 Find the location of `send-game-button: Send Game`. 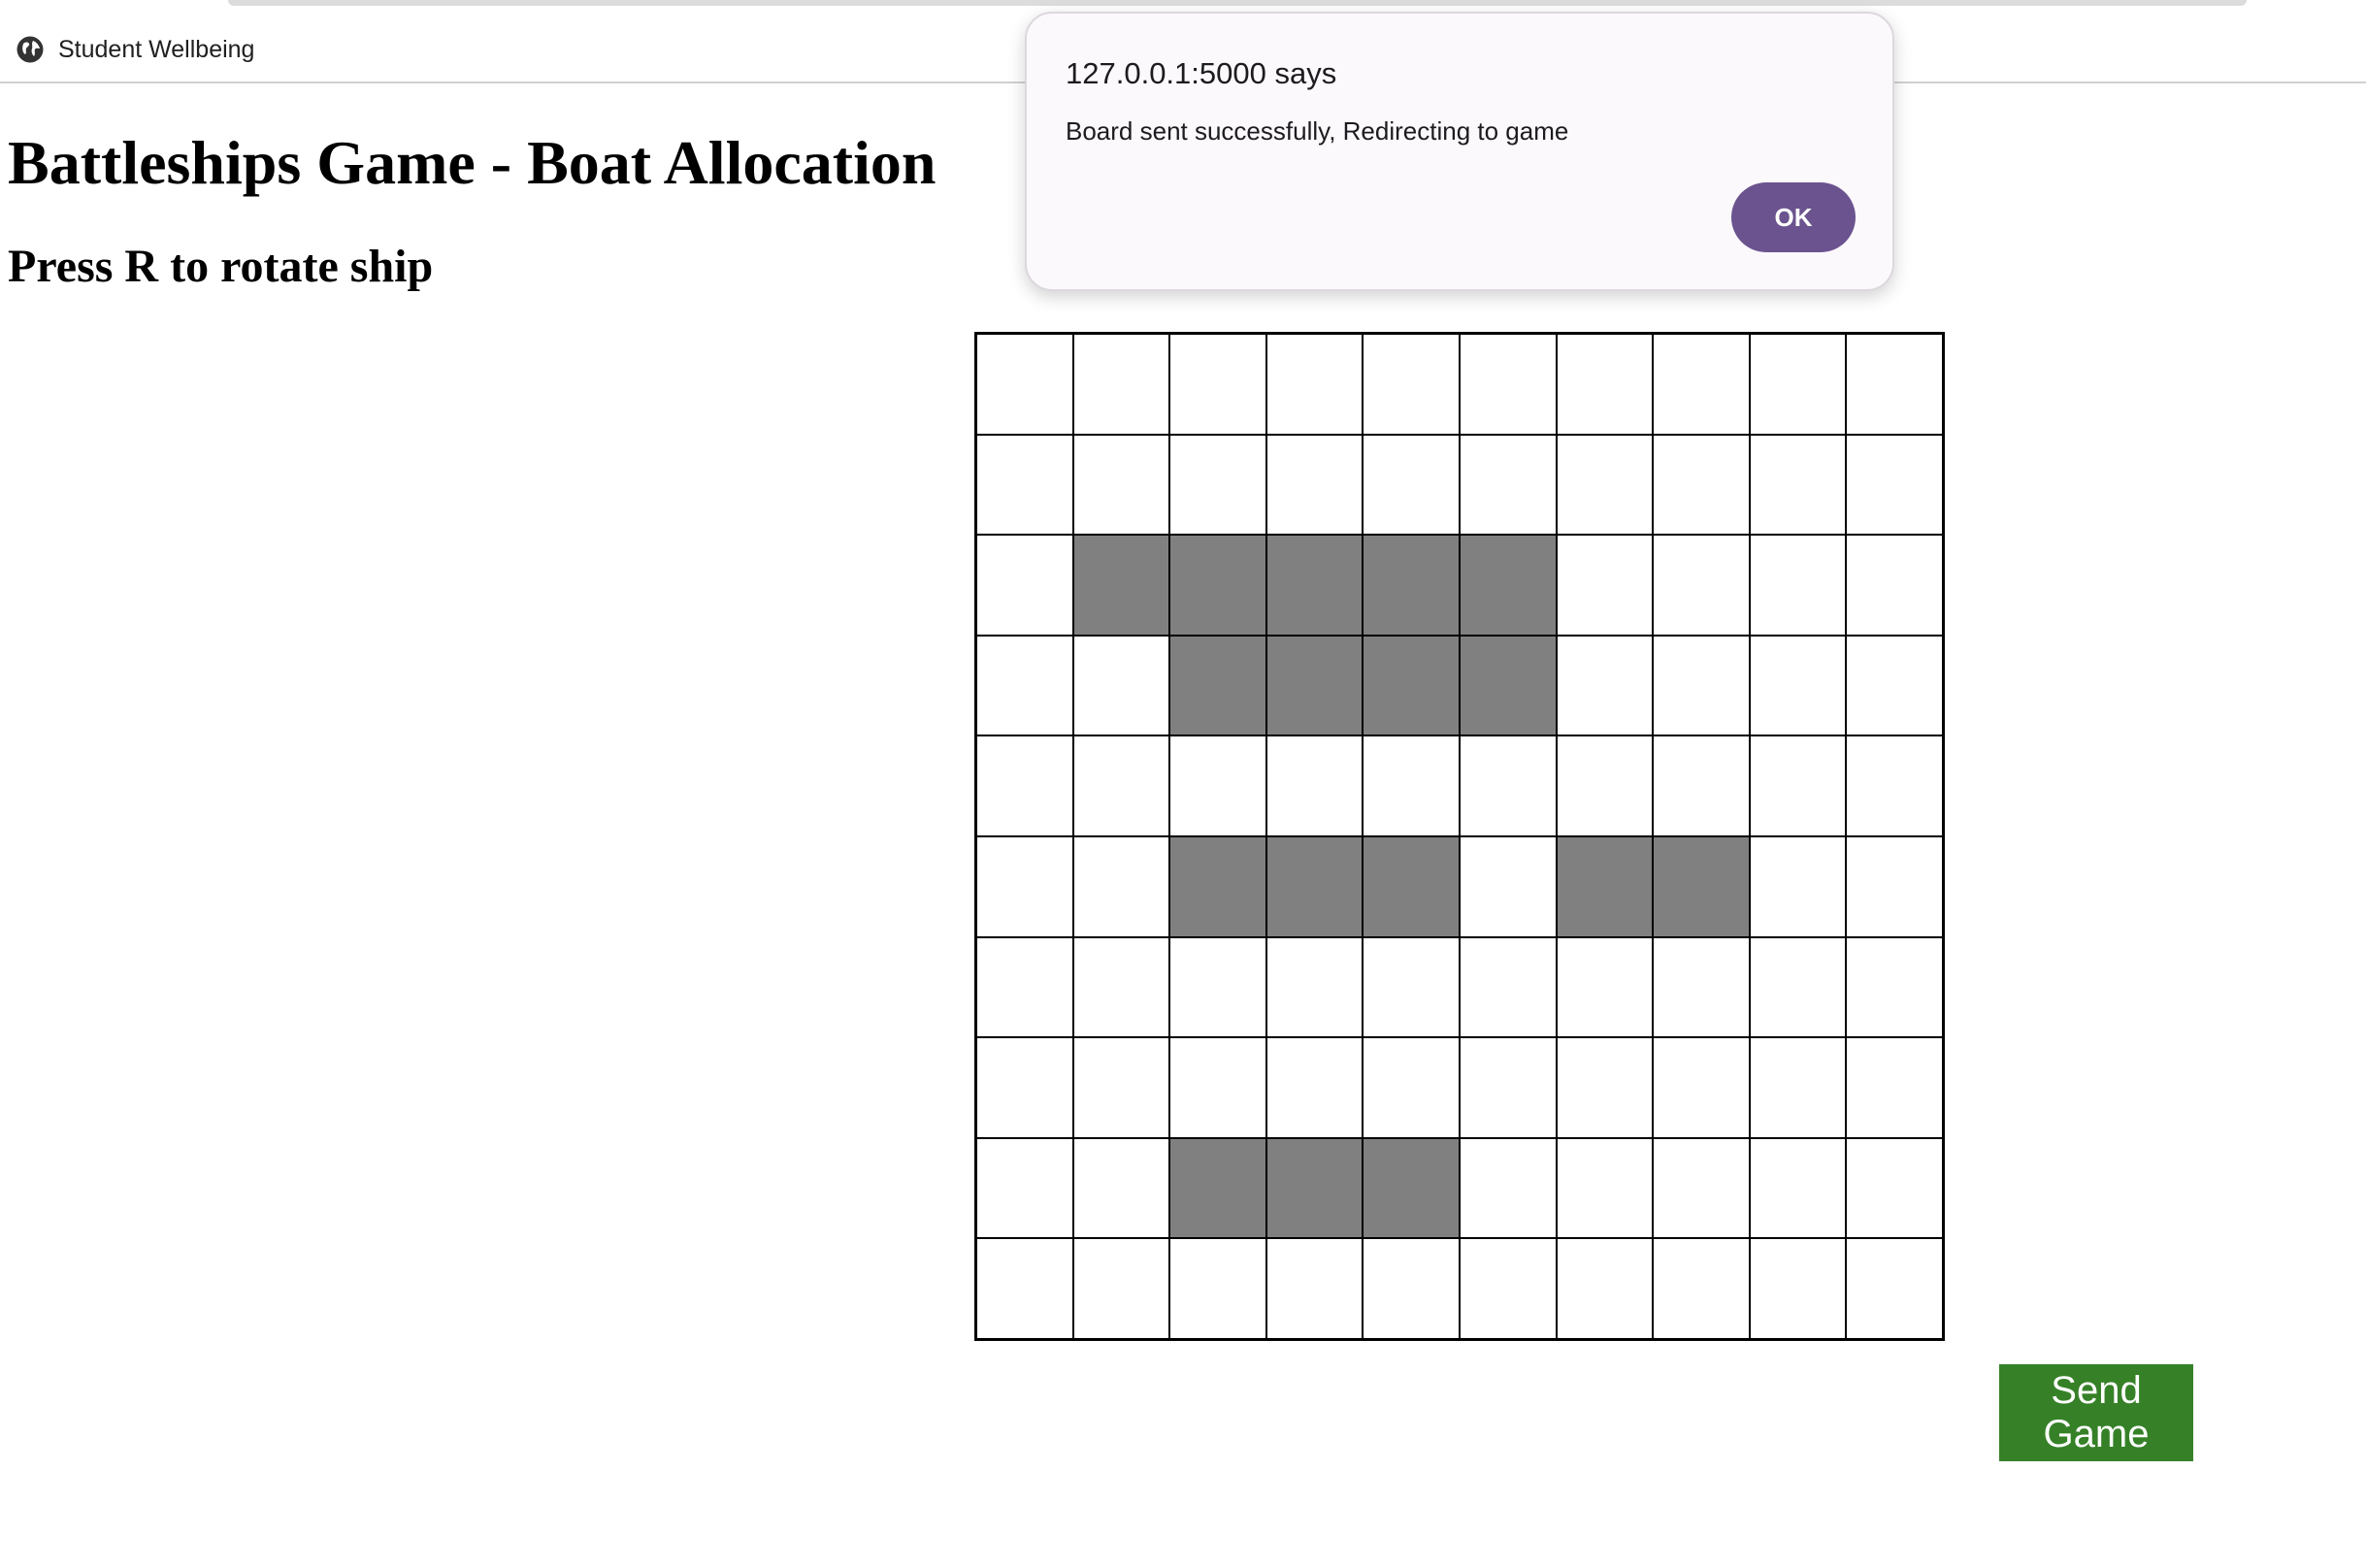

send-game-button: Send Game is located at coordinates (2096, 1412).